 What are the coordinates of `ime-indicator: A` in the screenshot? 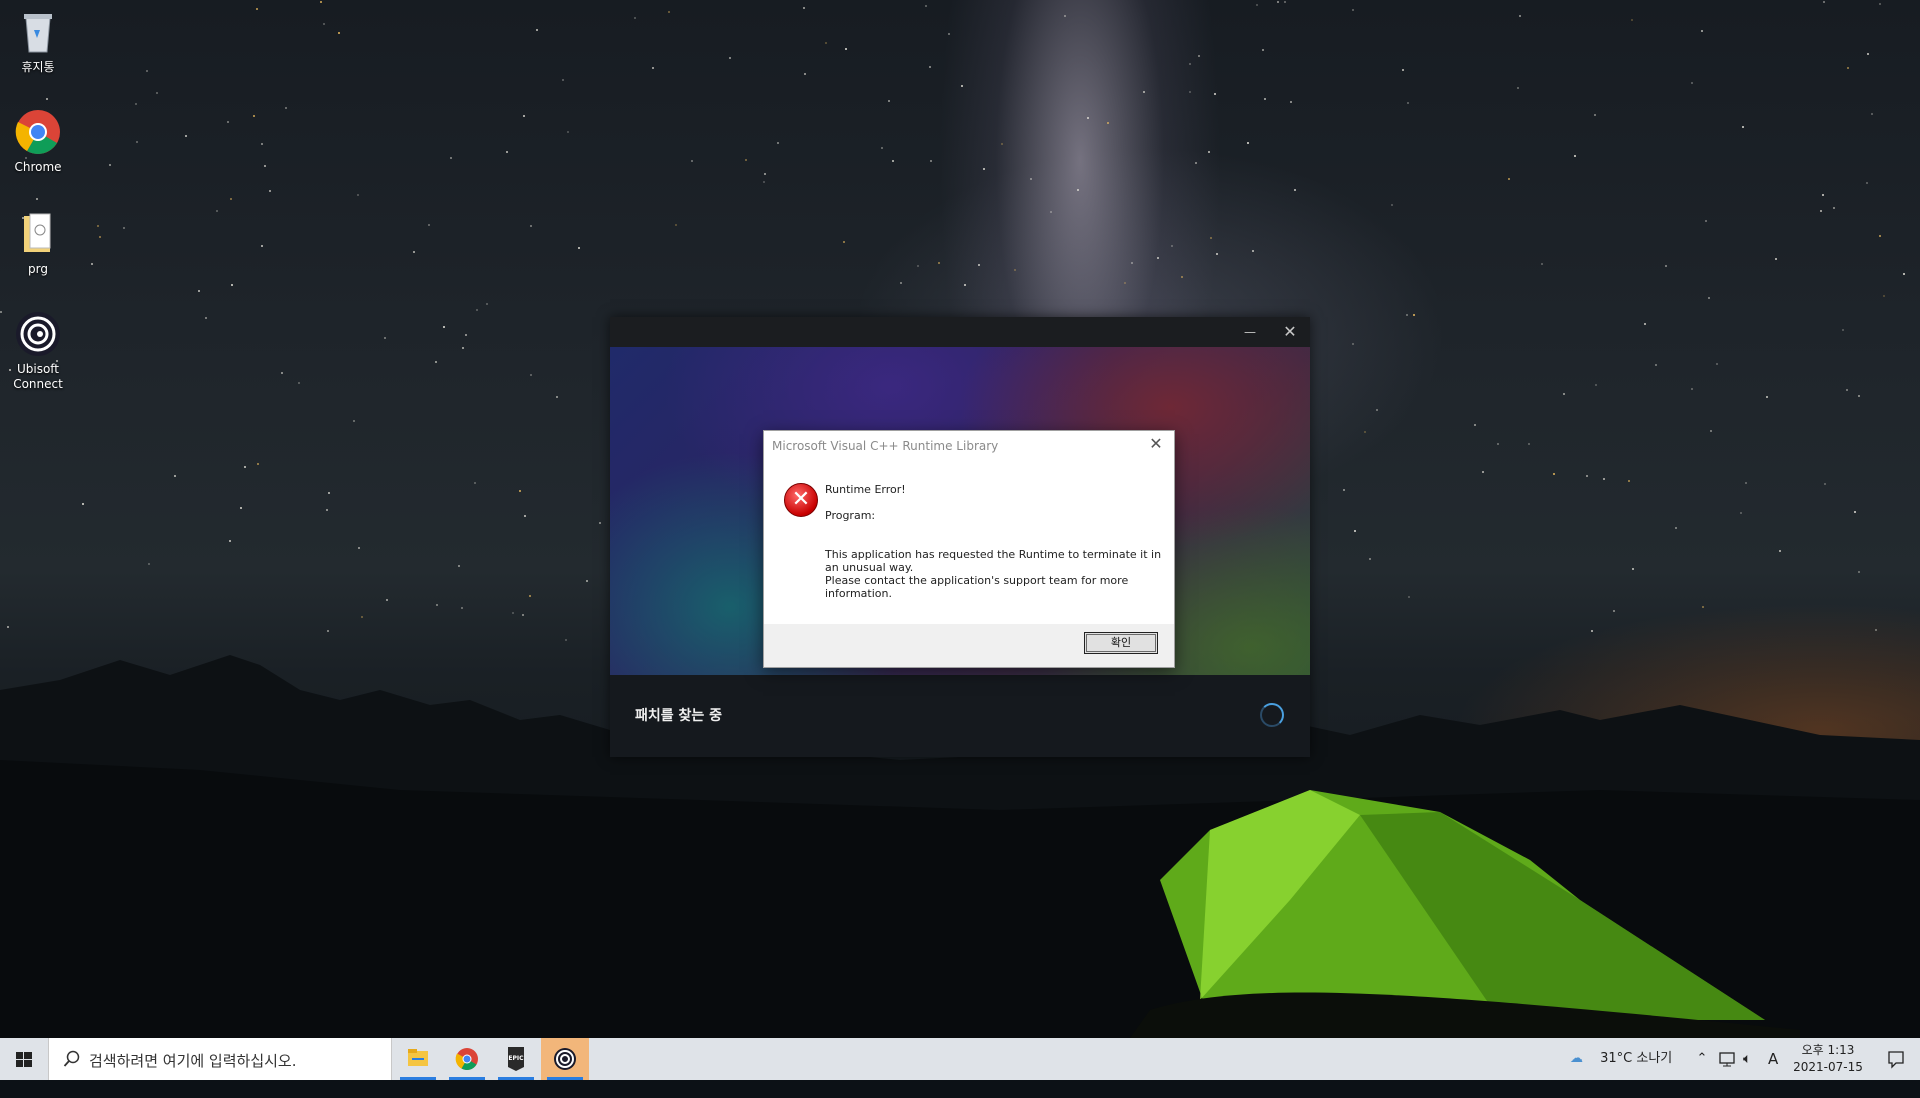 It's located at (1773, 1059).